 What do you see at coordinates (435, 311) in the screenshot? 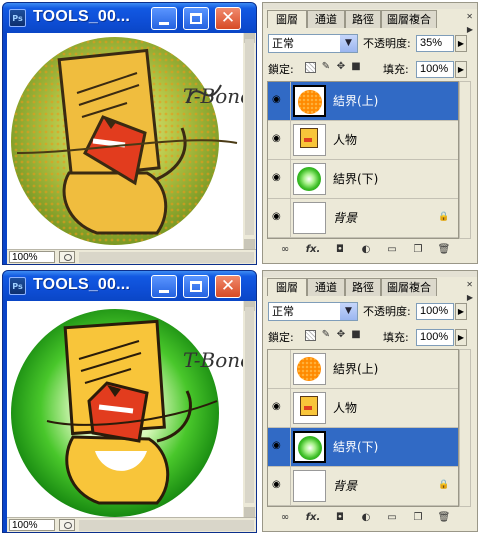
I see `opacity-field: 100%` at bounding box center [435, 311].